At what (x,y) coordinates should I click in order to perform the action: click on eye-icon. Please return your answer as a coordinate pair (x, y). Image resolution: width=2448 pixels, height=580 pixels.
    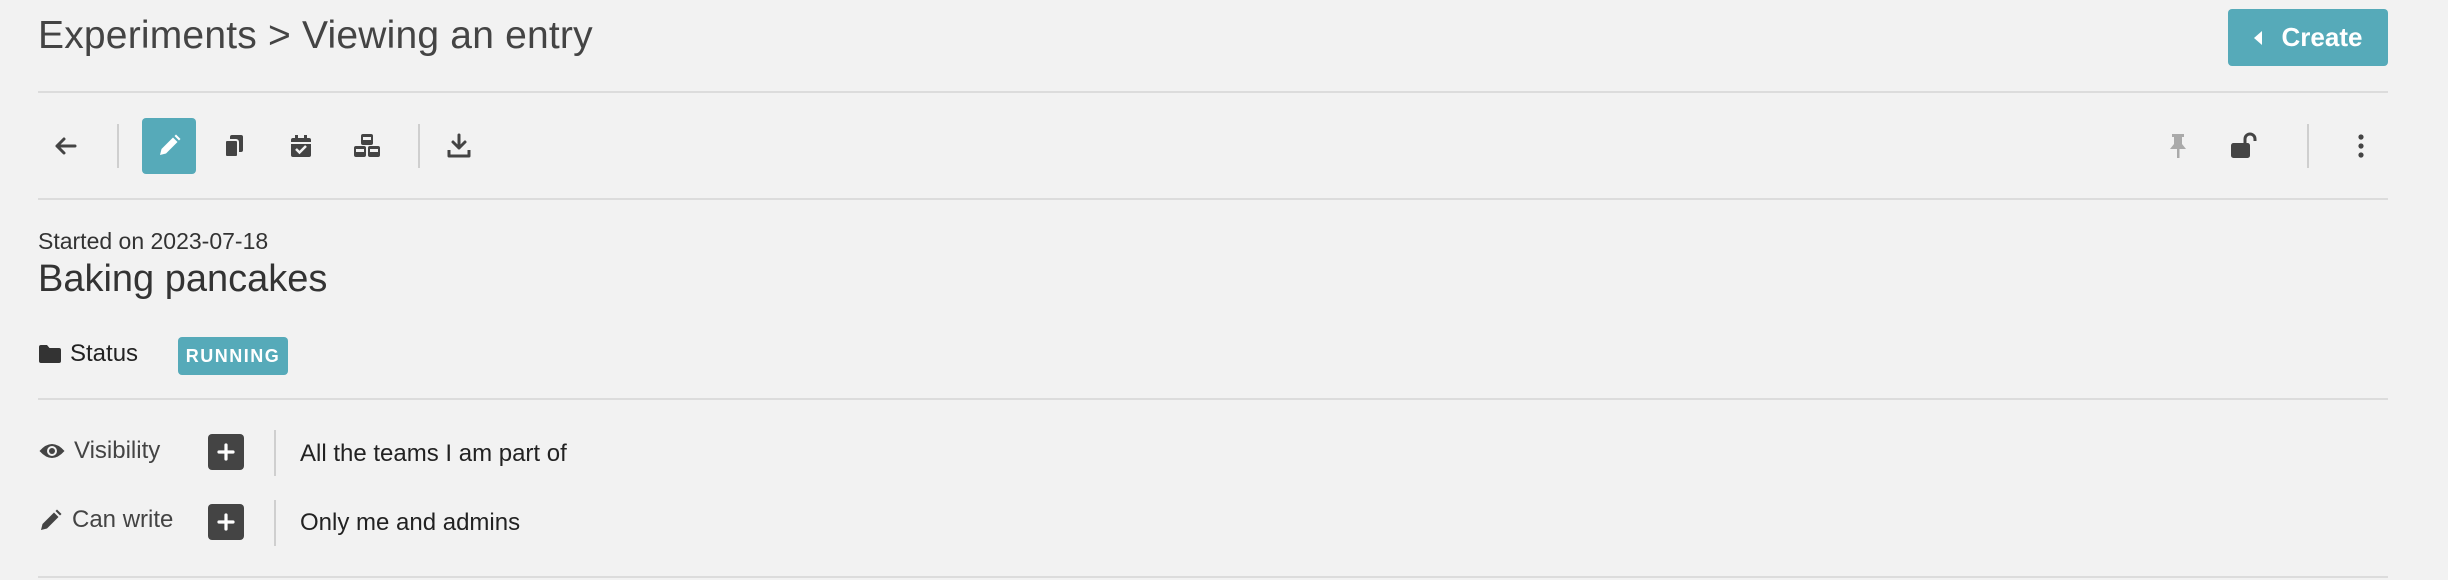
    Looking at the image, I should click on (52, 451).